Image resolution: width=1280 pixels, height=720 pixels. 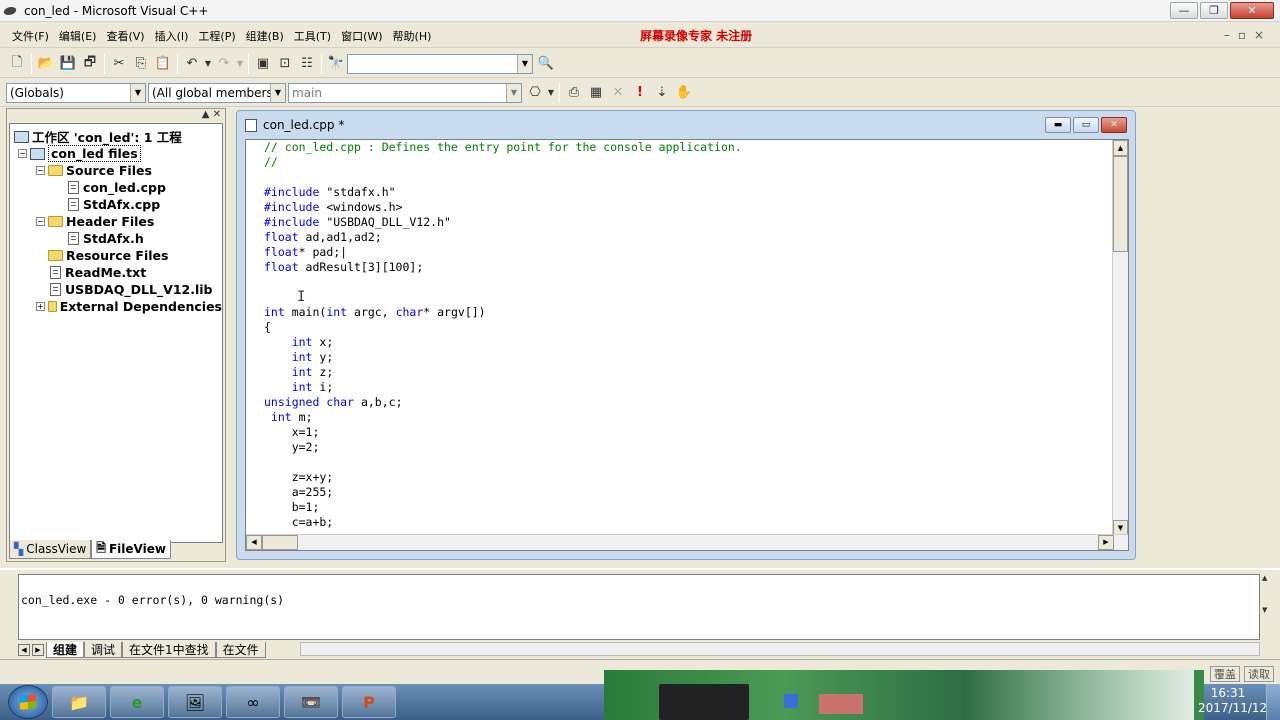 What do you see at coordinates (503, 327) in the screenshot?
I see `code-line: {` at bounding box center [503, 327].